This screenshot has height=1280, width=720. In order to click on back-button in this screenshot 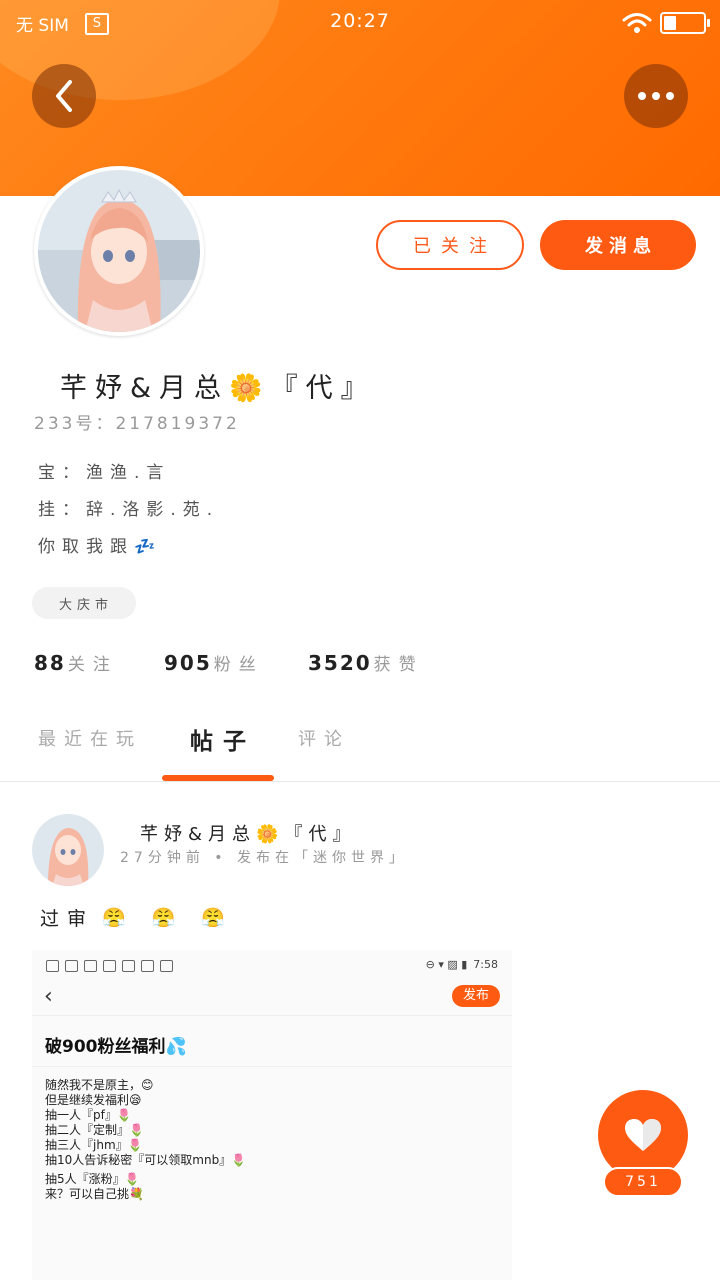, I will do `click(64, 96)`.